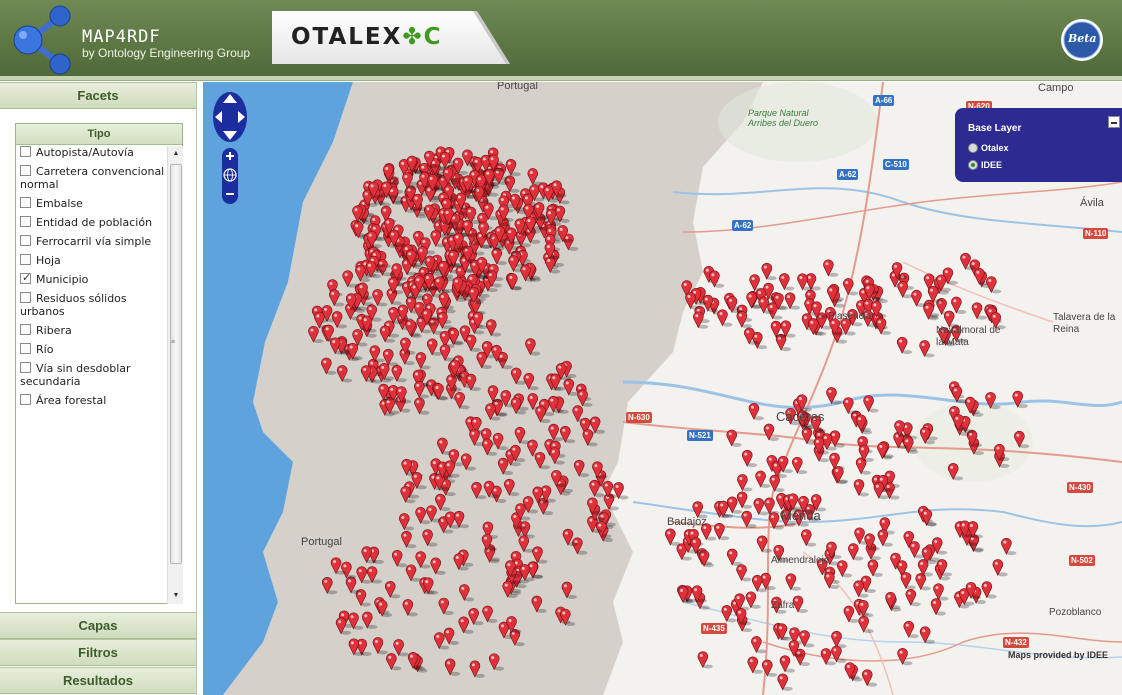  What do you see at coordinates (230, 117) in the screenshot?
I see `pan-control-icon` at bounding box center [230, 117].